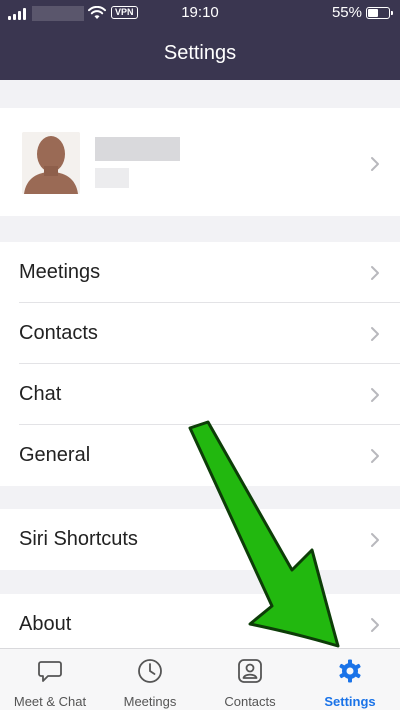  Describe the element at coordinates (17, 14) in the screenshot. I see `cellular-signal-icon` at that location.